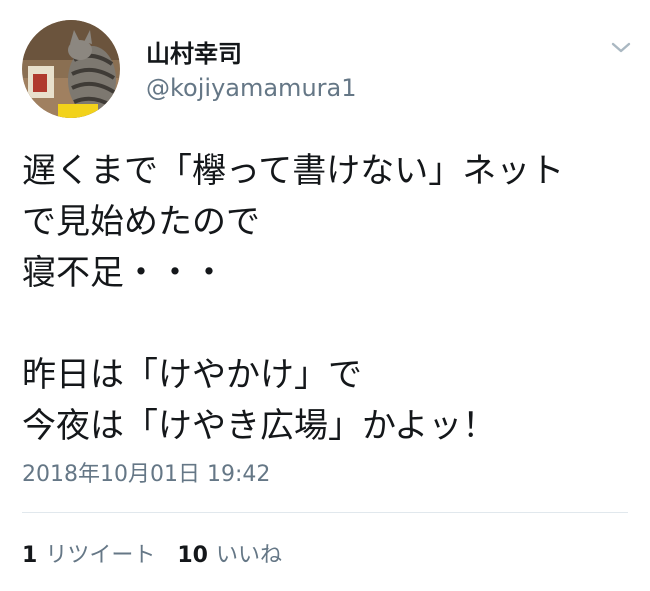  Describe the element at coordinates (248, 555) in the screenshot. I see `like-label: いいね` at that location.